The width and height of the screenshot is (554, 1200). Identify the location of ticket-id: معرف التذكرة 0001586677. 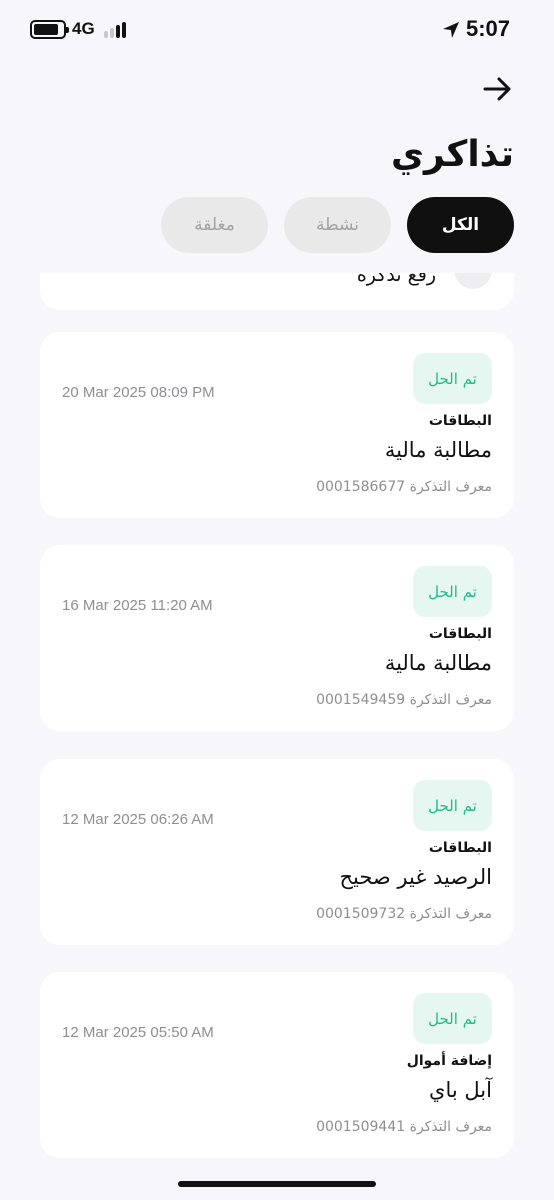
(404, 487).